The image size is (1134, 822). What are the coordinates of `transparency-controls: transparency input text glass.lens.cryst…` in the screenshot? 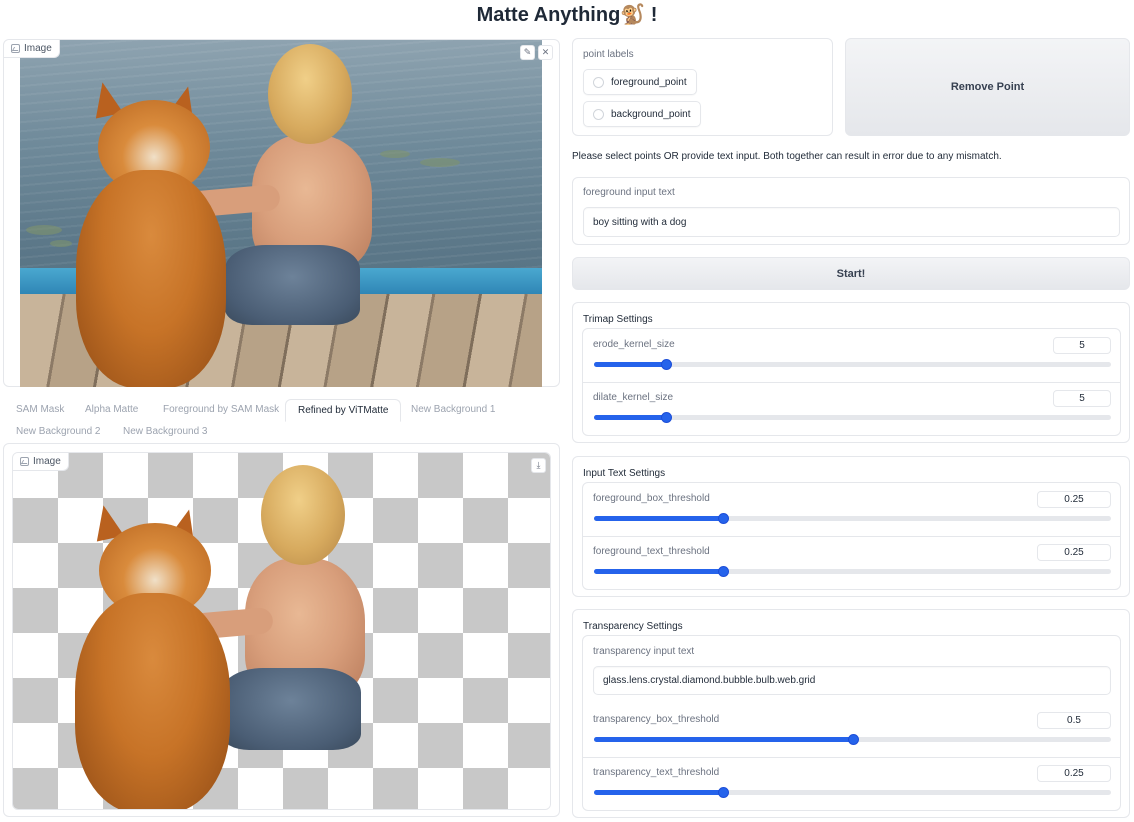 It's located at (851, 723).